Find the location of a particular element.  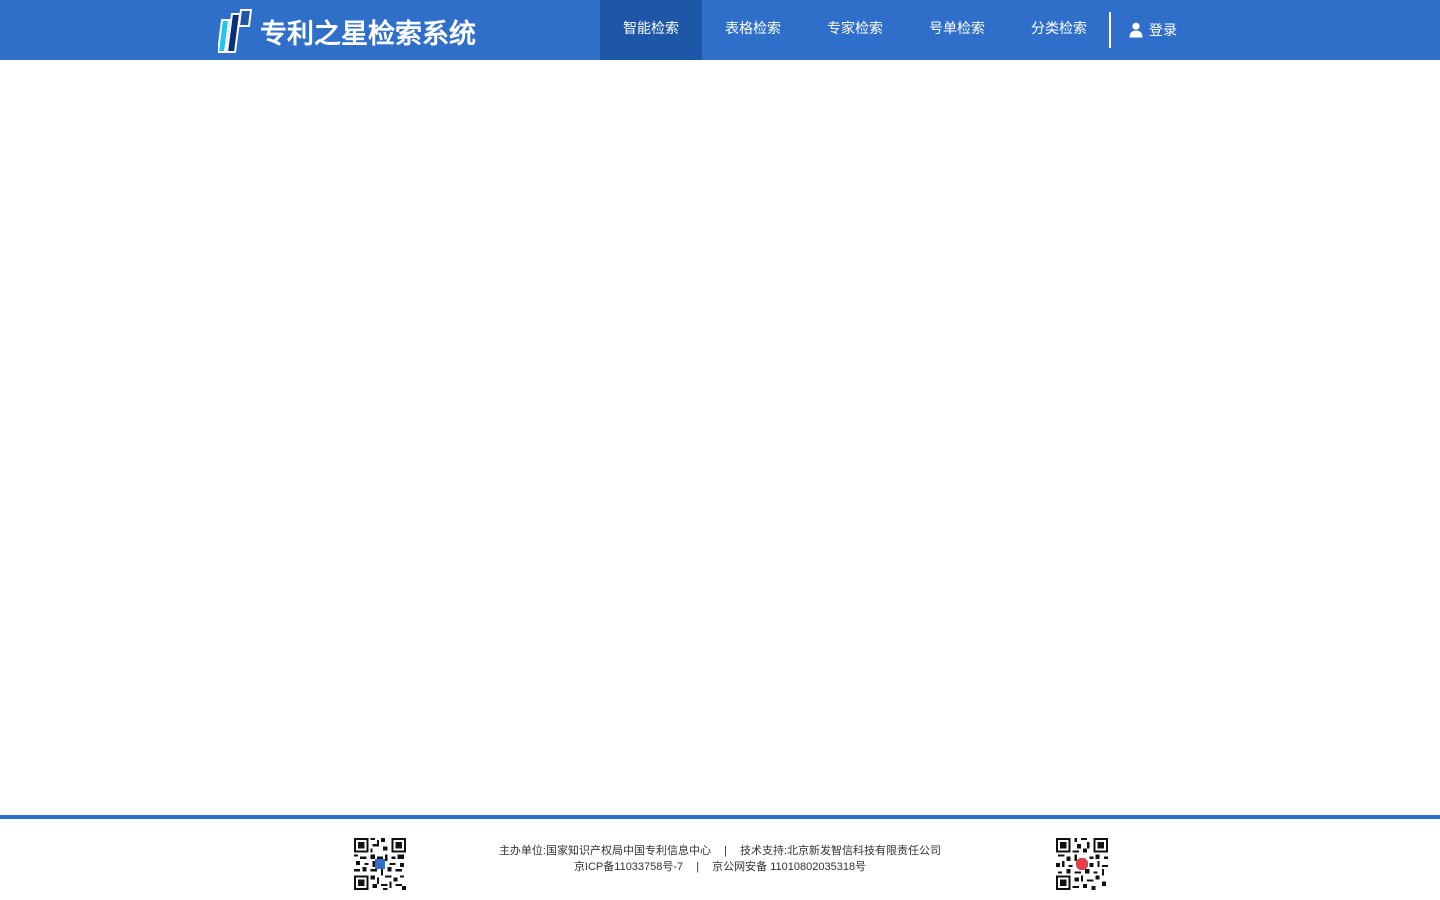

login-button: 登录 is located at coordinates (1153, 30).